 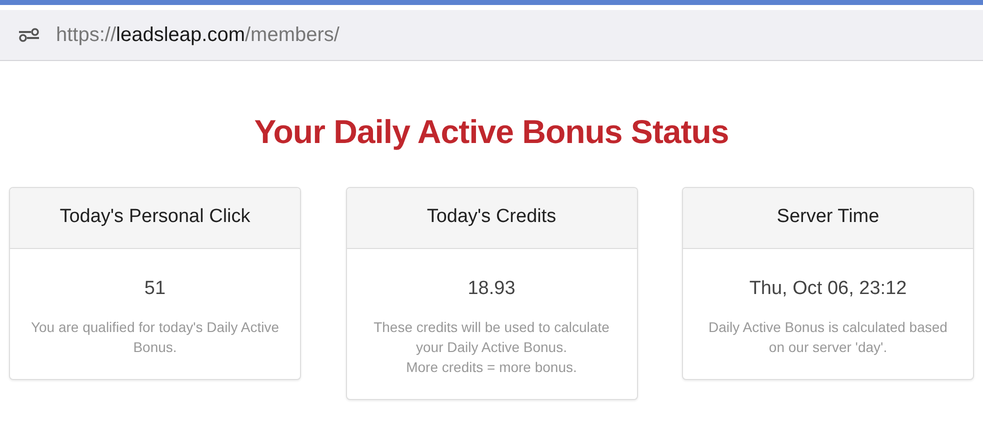 I want to click on card-heading: Server Time, so click(x=828, y=217).